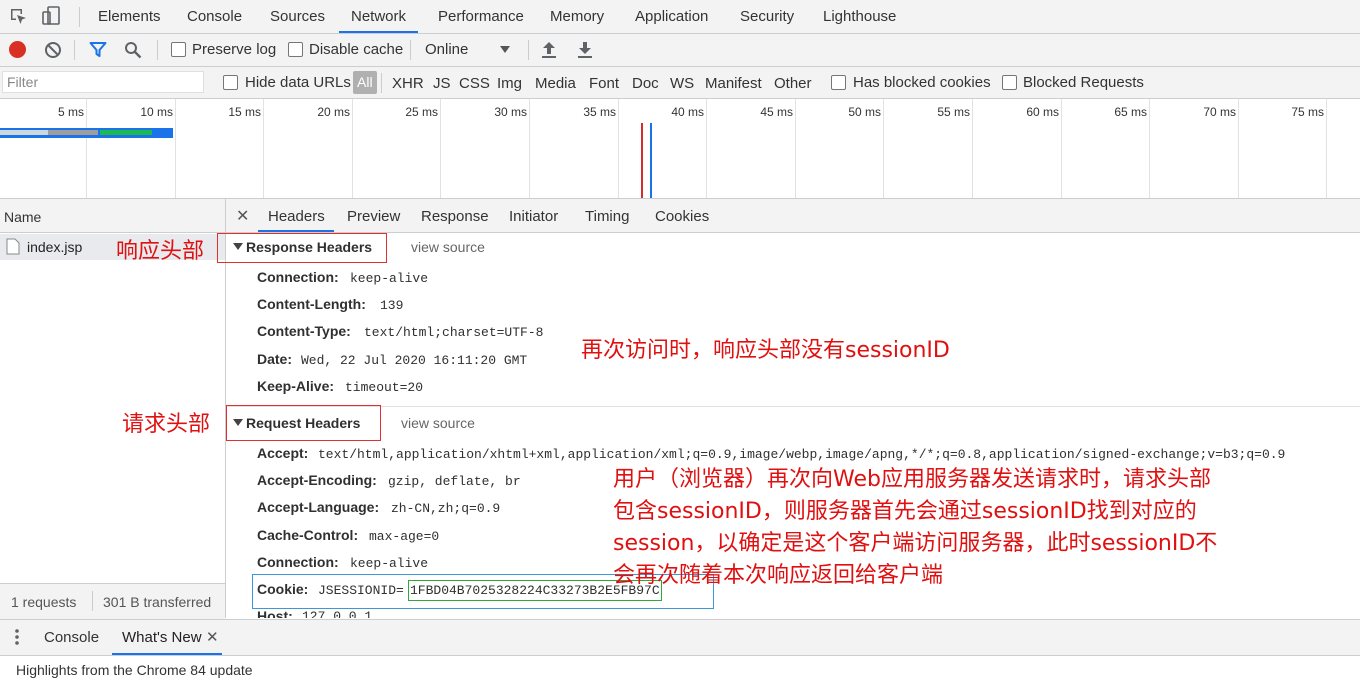 This screenshot has width=1360, height=688. Describe the element at coordinates (682, 216) in the screenshot. I see `tab-cookies: Cookies` at that location.